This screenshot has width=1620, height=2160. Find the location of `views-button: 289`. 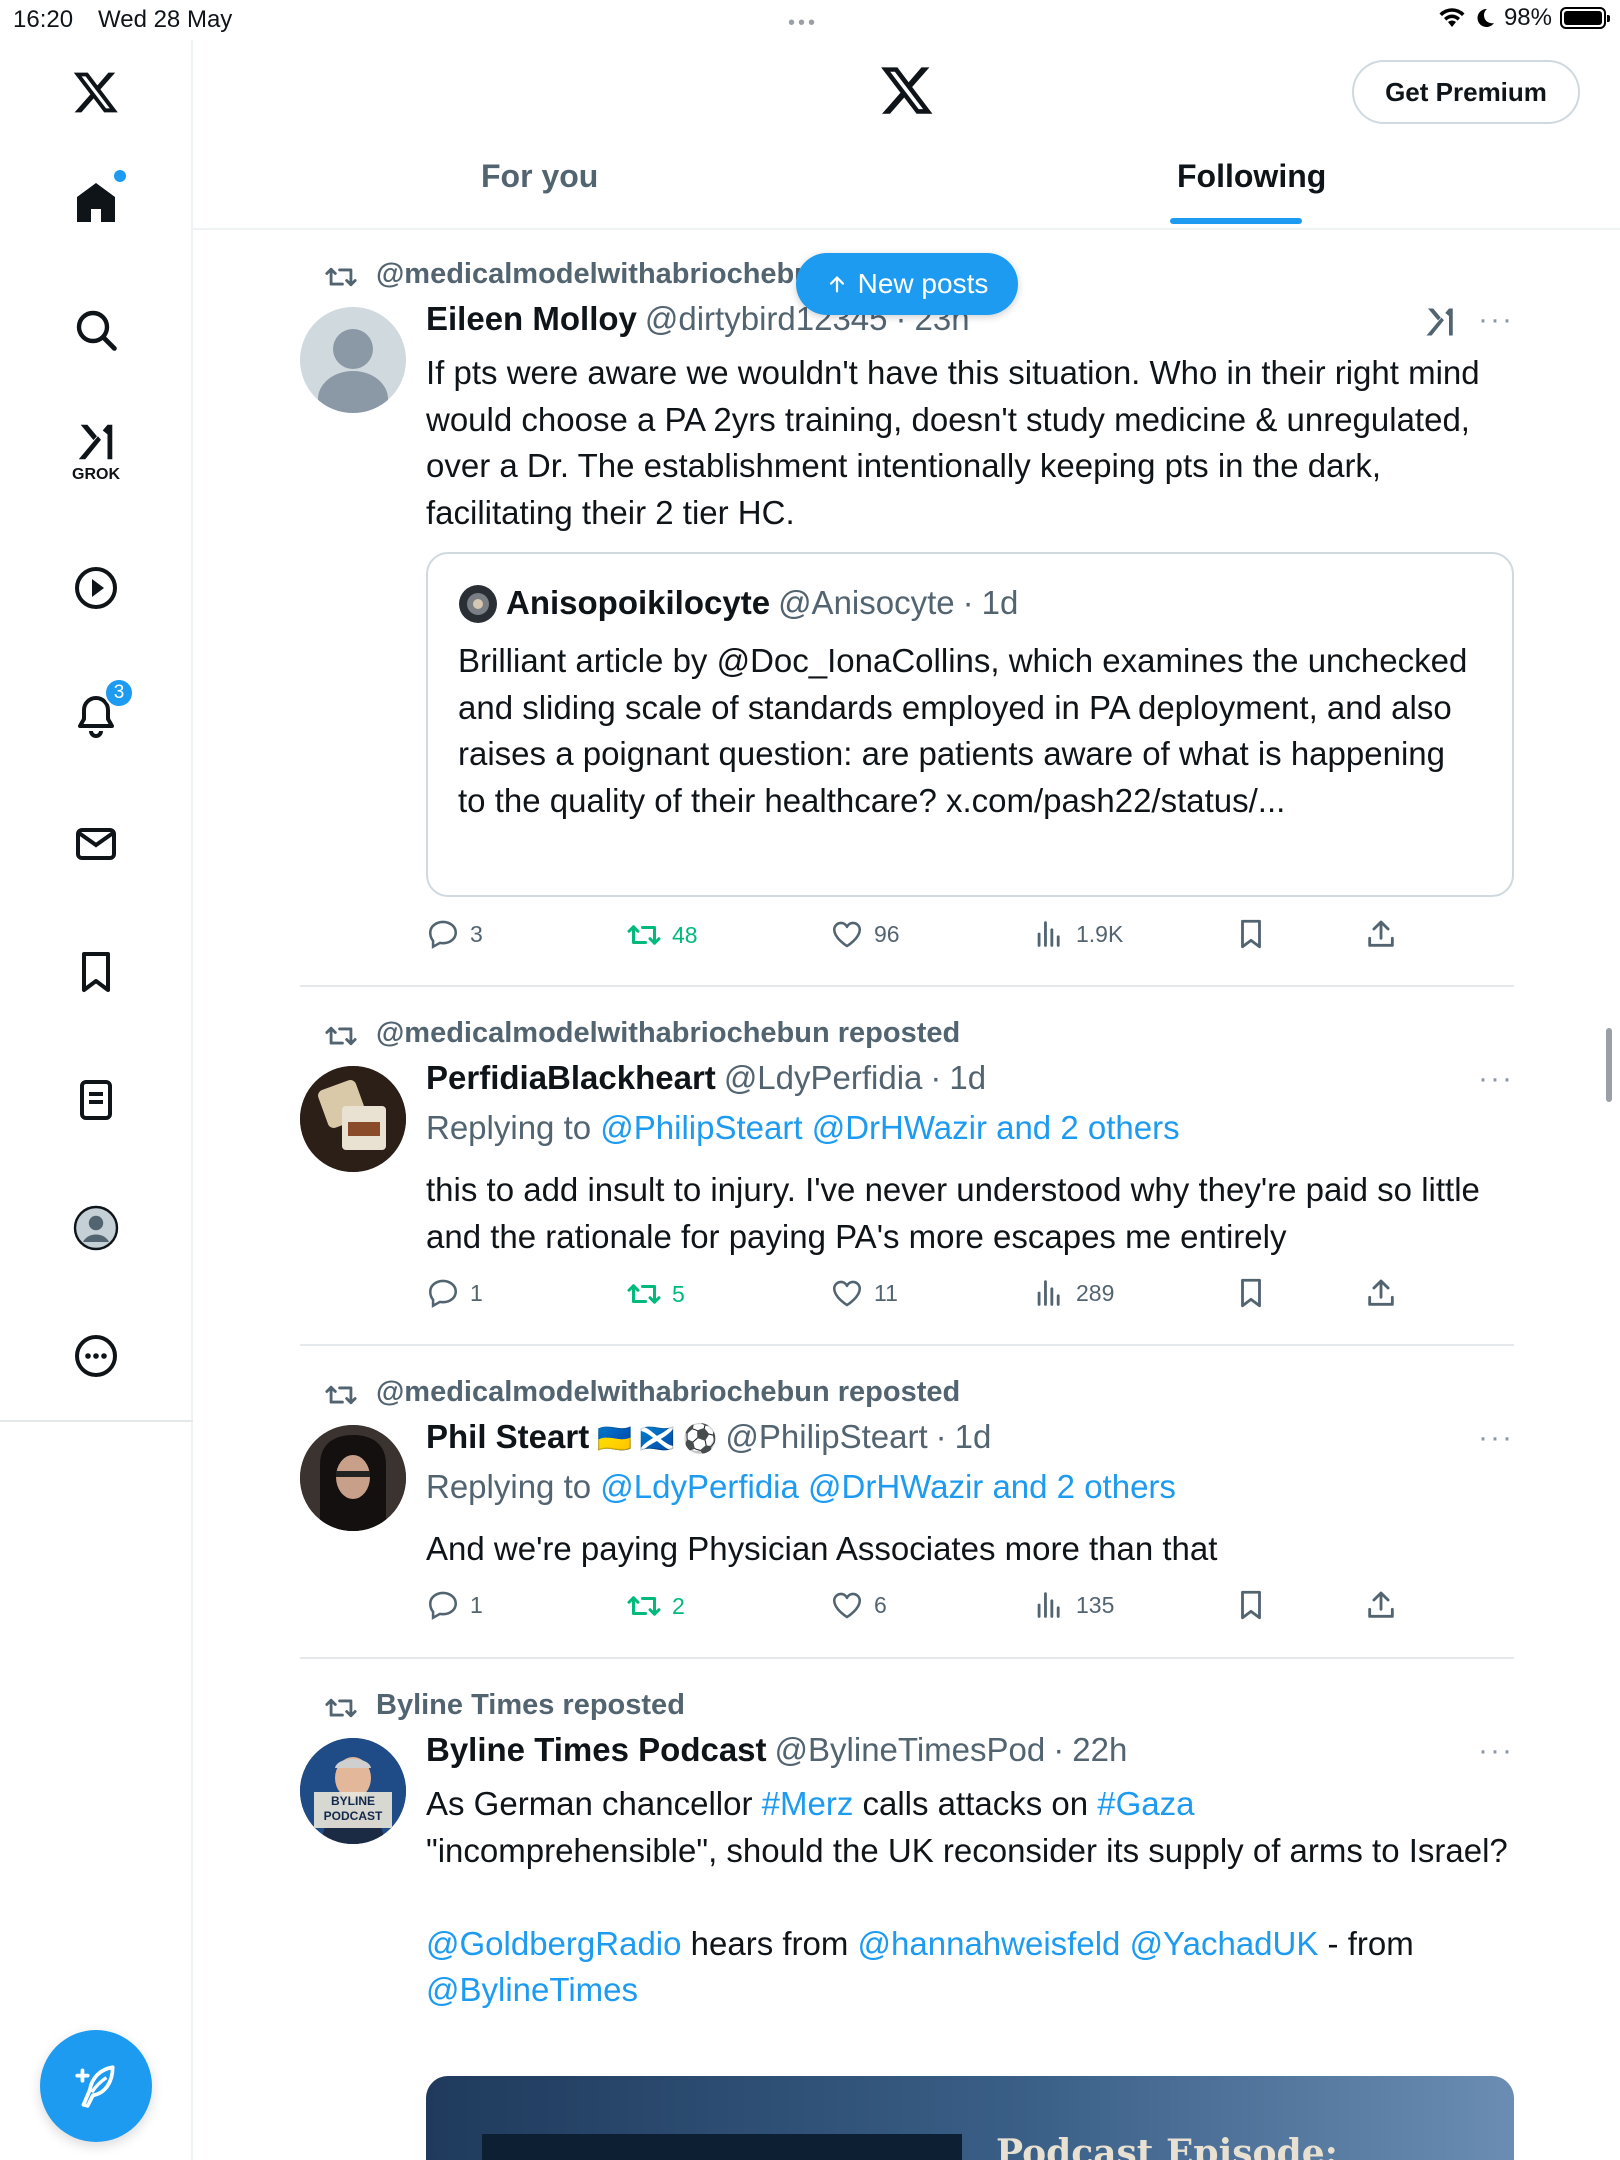

views-button: 289 is located at coordinates (1073, 1293).